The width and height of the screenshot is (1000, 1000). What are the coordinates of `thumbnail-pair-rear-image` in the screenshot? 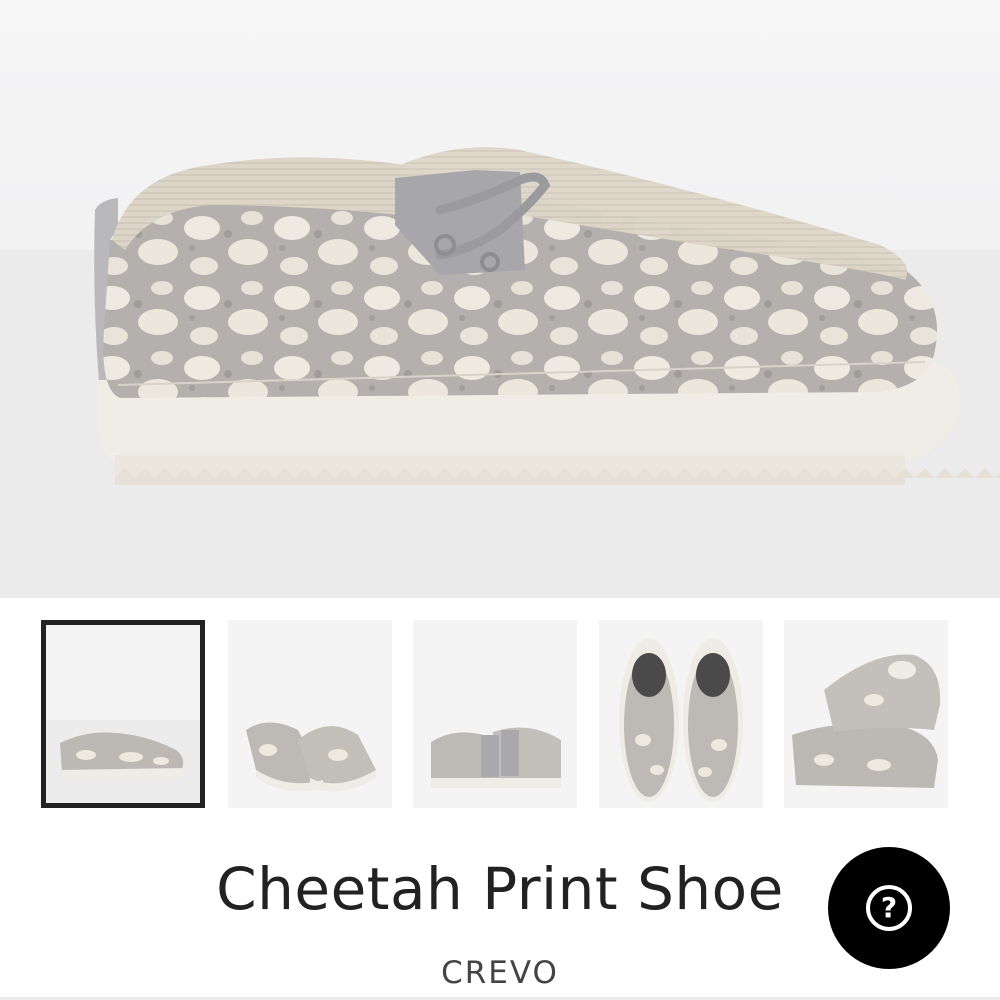 It's located at (495, 714).